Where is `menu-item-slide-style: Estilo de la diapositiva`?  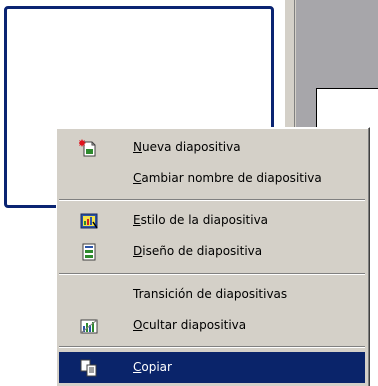
menu-item-slide-style: Estilo de la diapositiva is located at coordinates (212, 220).